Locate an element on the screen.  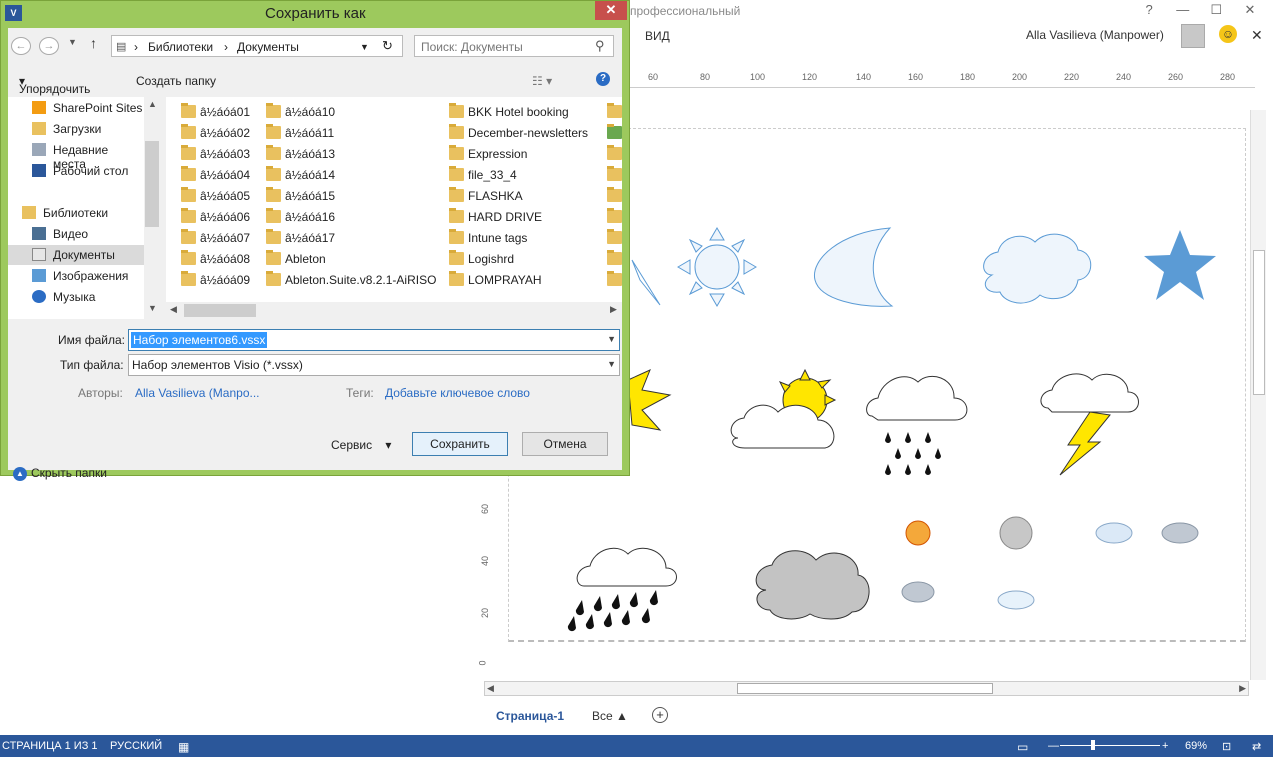
service-button: Сервис ▾ is located at coordinates (361, 445).